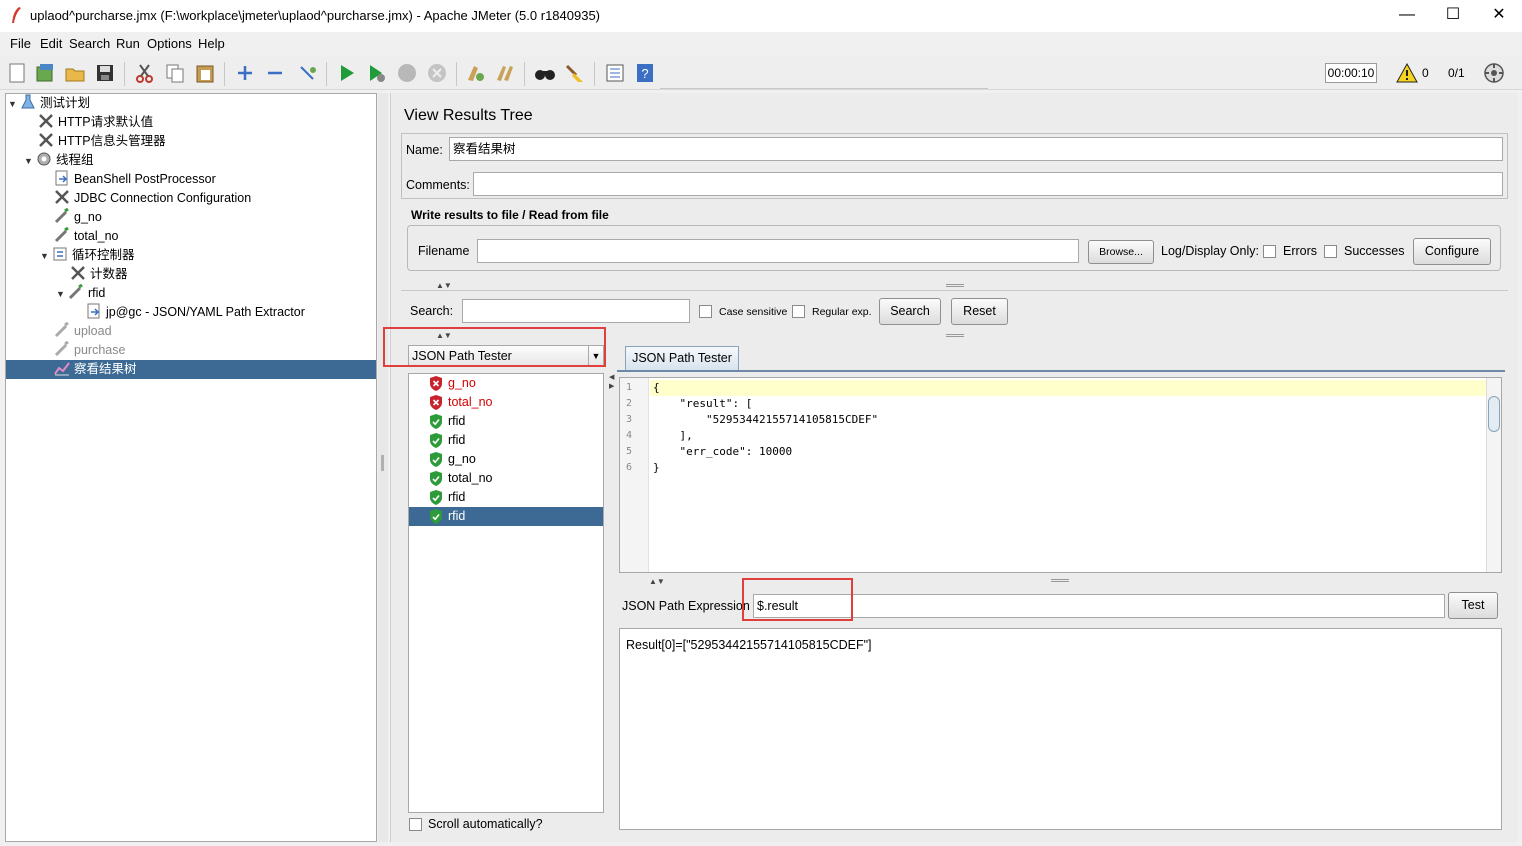 This screenshot has width=1522, height=846. I want to click on stop-icon, so click(407, 73).